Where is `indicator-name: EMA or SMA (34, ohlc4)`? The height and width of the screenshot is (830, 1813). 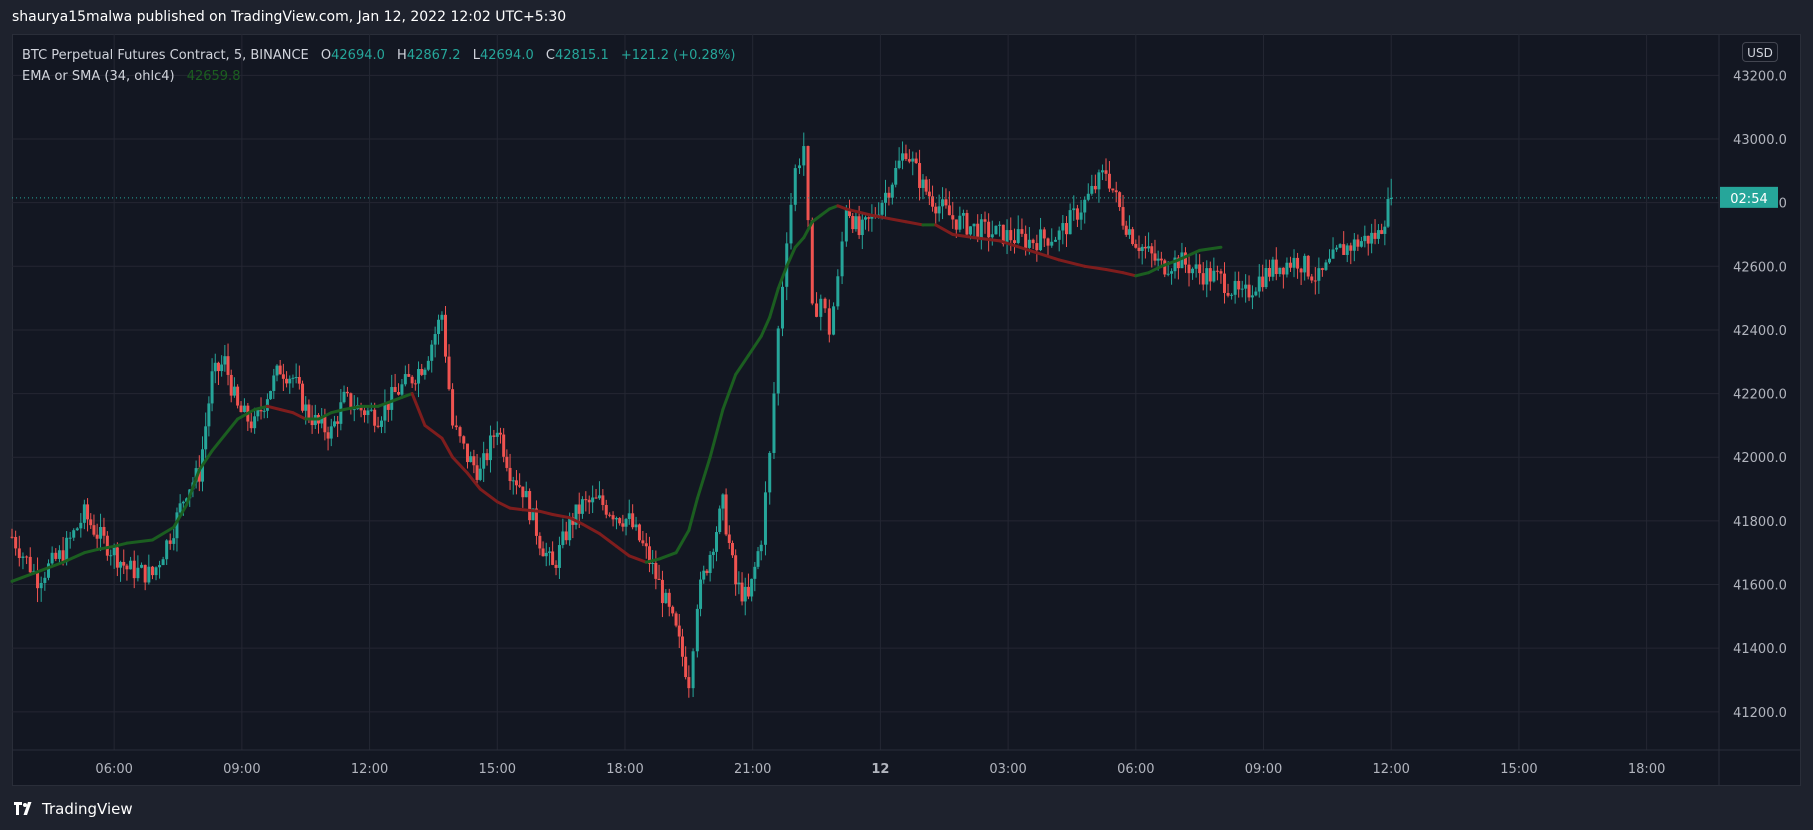 indicator-name: EMA or SMA (34, ohlc4) is located at coordinates (98, 76).